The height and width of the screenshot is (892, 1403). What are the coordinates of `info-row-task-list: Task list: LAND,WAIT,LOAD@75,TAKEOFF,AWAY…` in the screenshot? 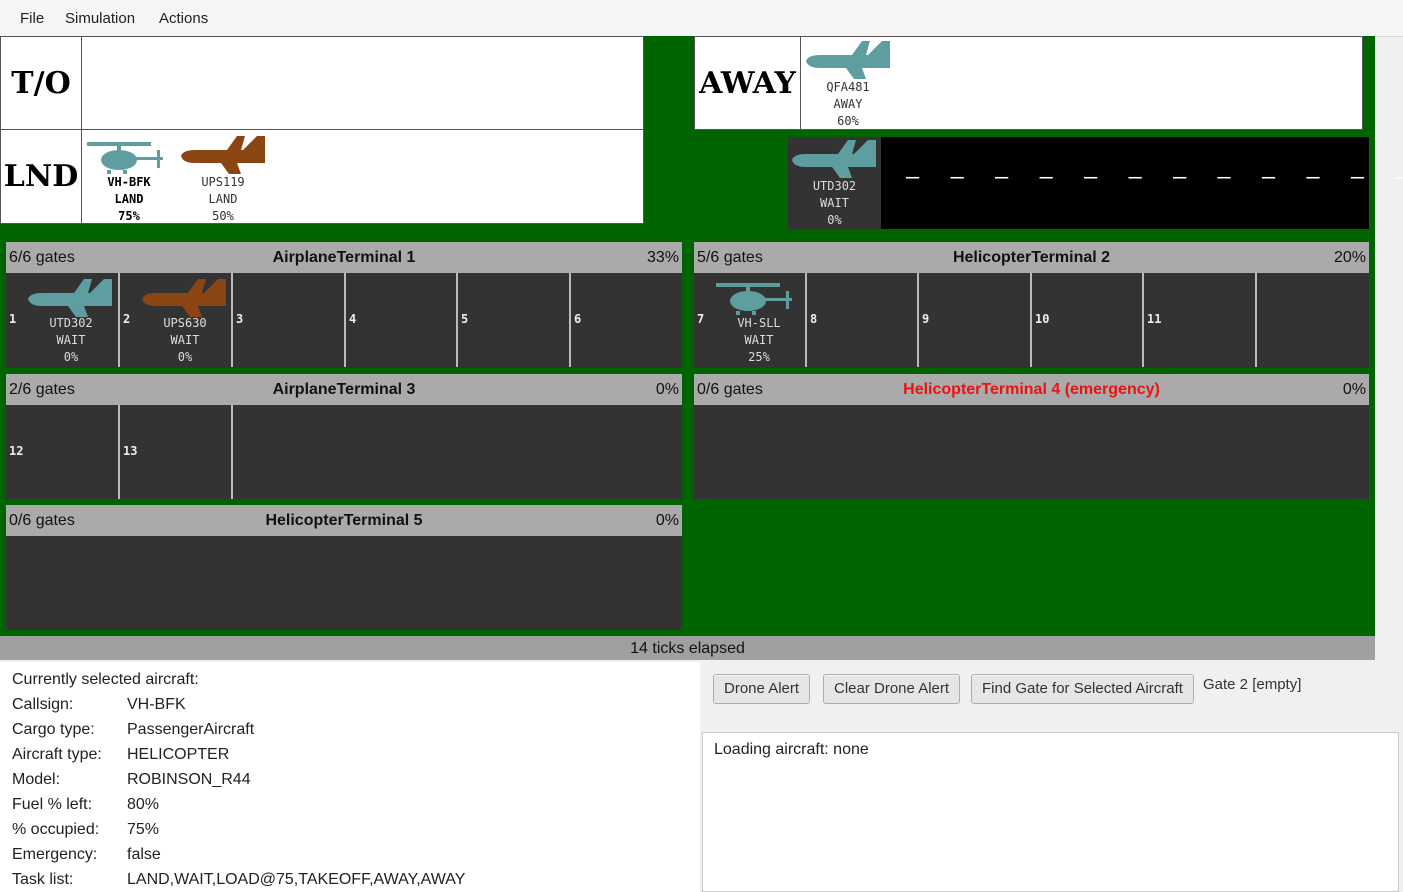 It's located at (239, 879).